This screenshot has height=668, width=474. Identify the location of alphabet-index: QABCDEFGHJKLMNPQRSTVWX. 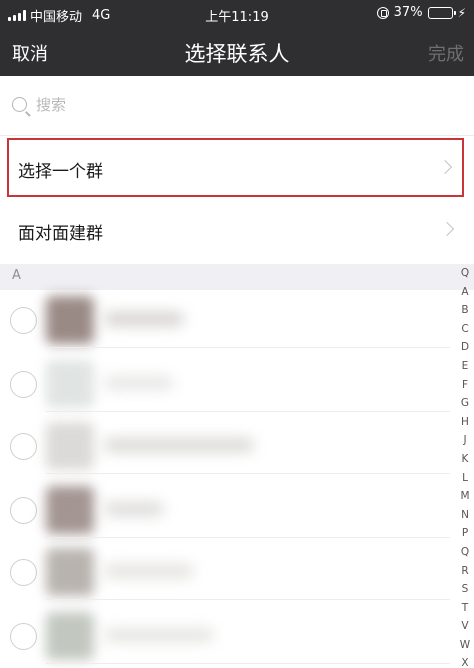
(465, 466).